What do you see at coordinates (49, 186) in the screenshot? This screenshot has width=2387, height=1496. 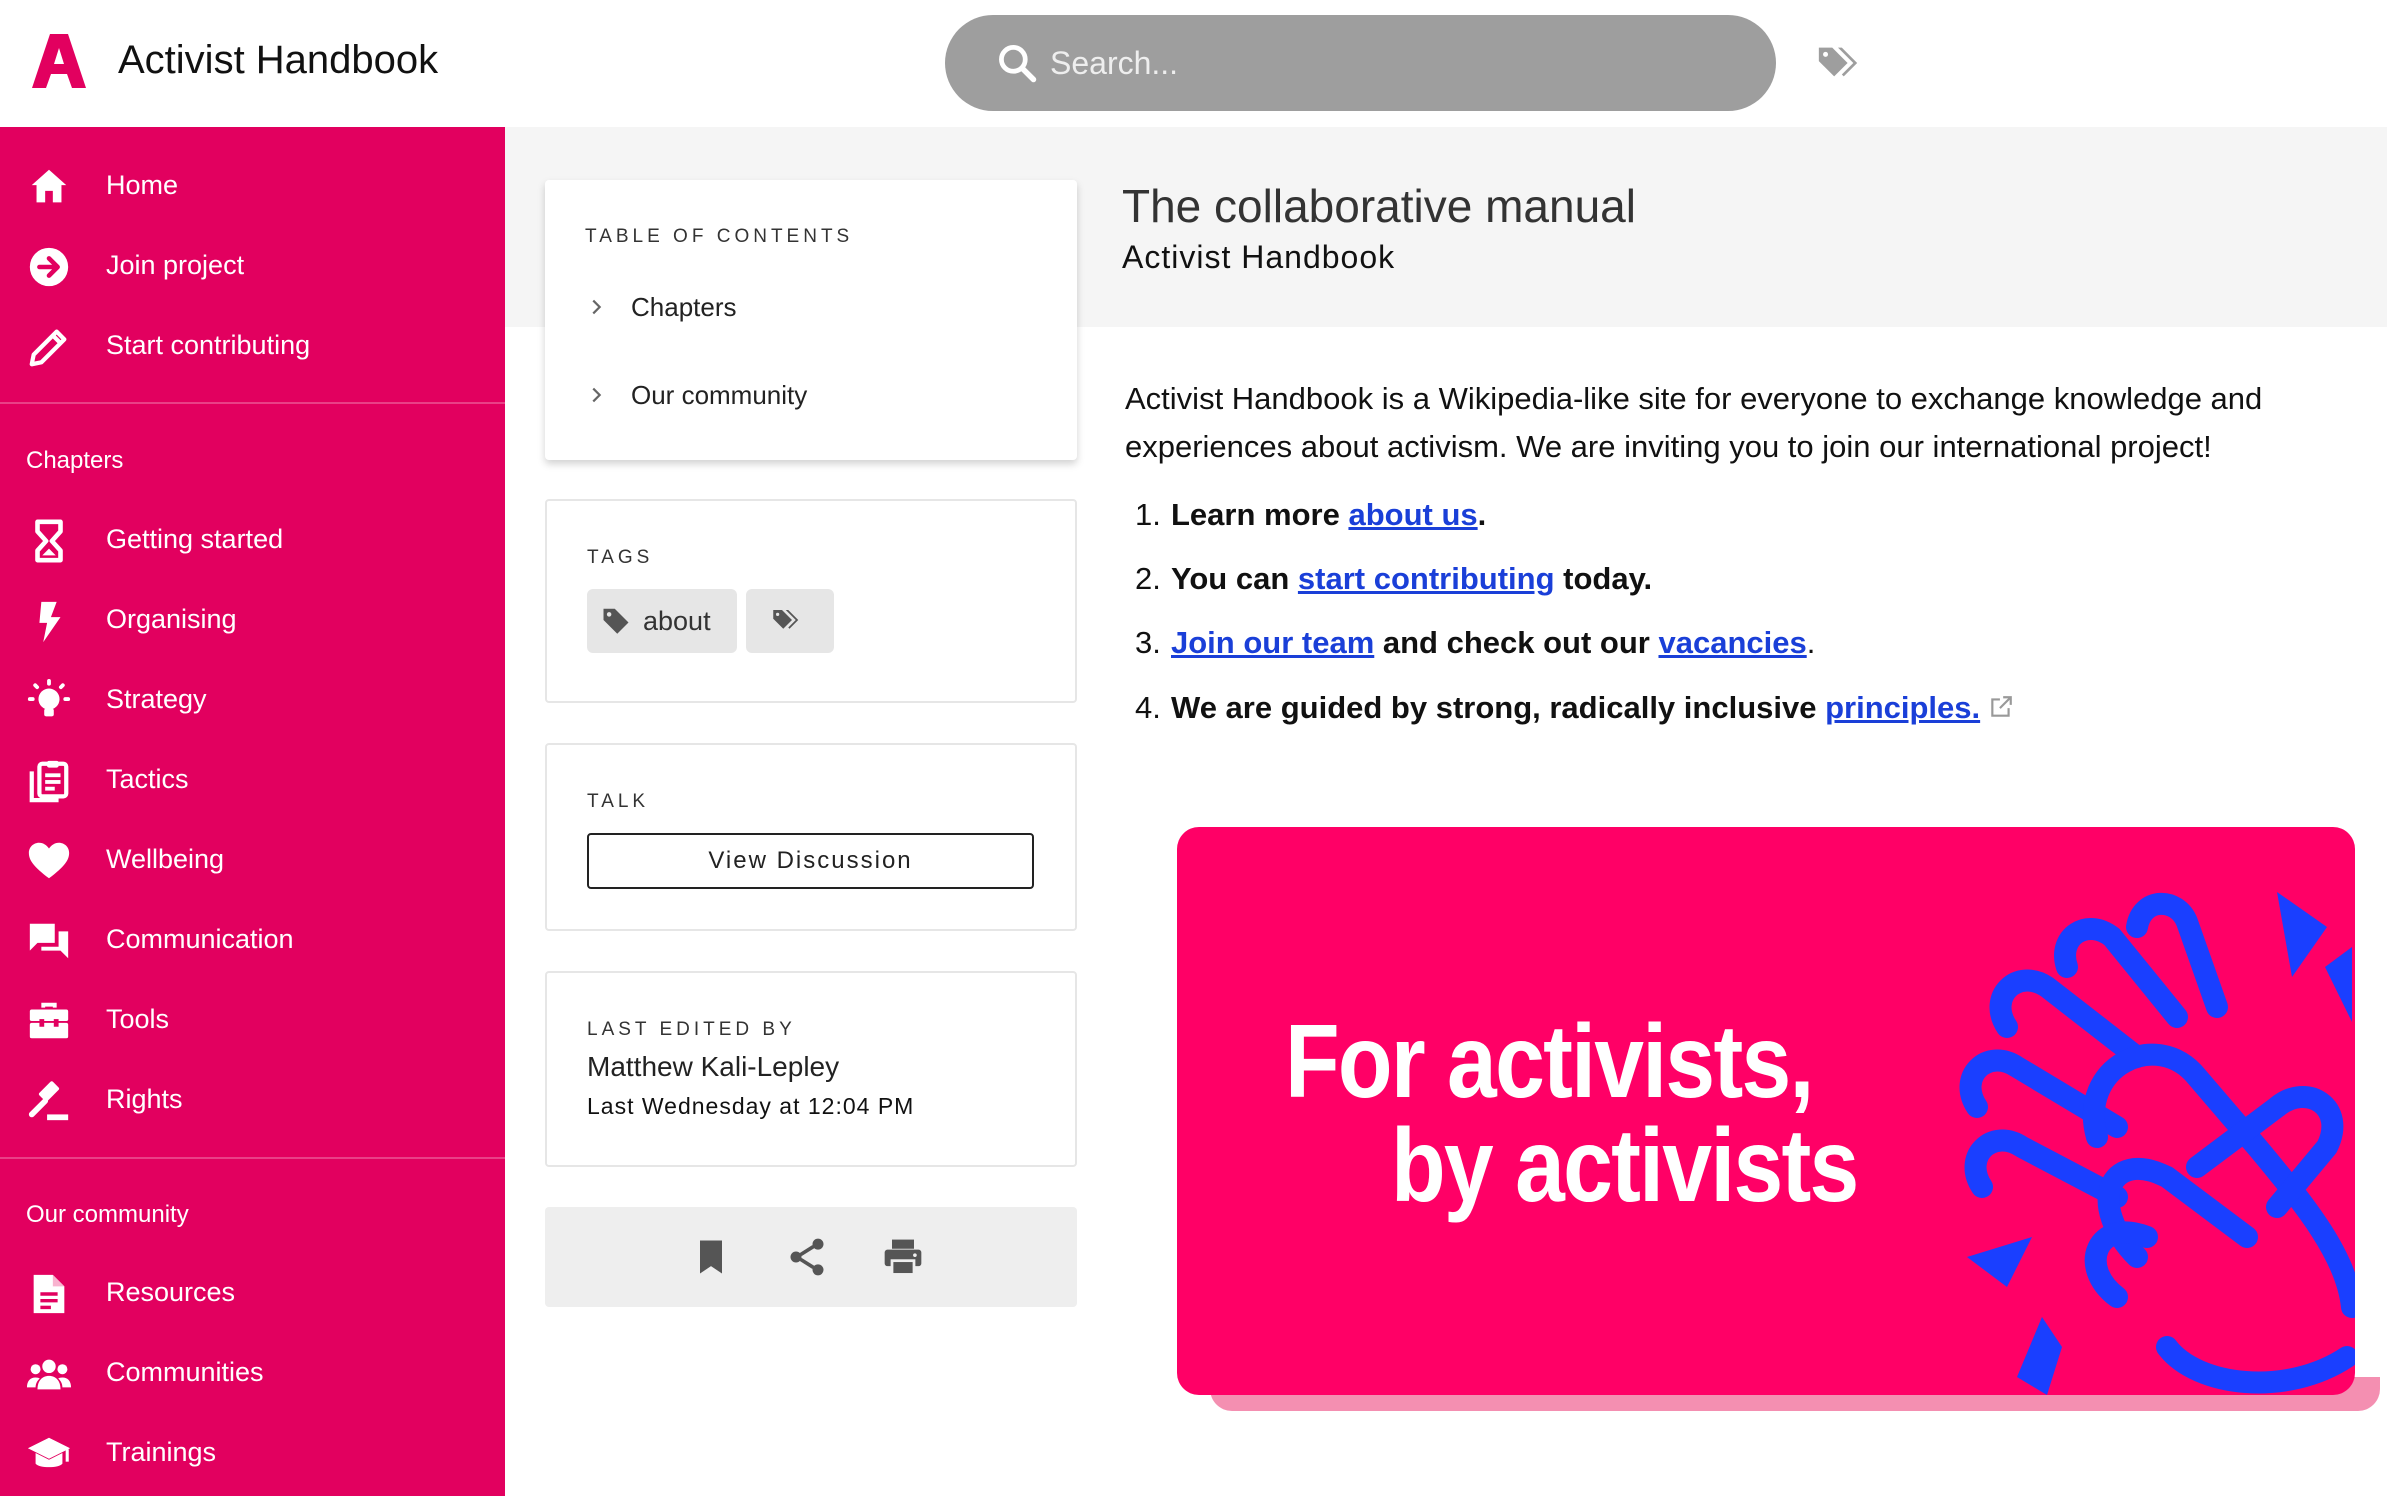 I see `home-icon` at bounding box center [49, 186].